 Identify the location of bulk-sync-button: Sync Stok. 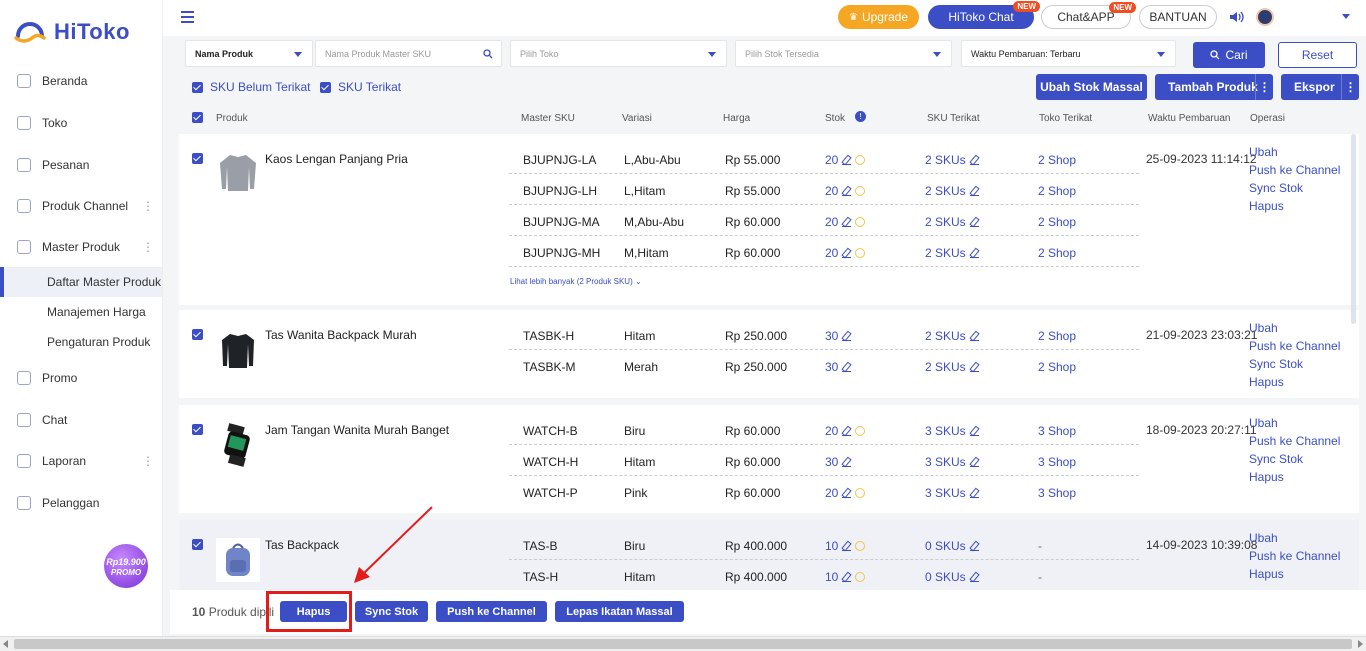
(391, 611).